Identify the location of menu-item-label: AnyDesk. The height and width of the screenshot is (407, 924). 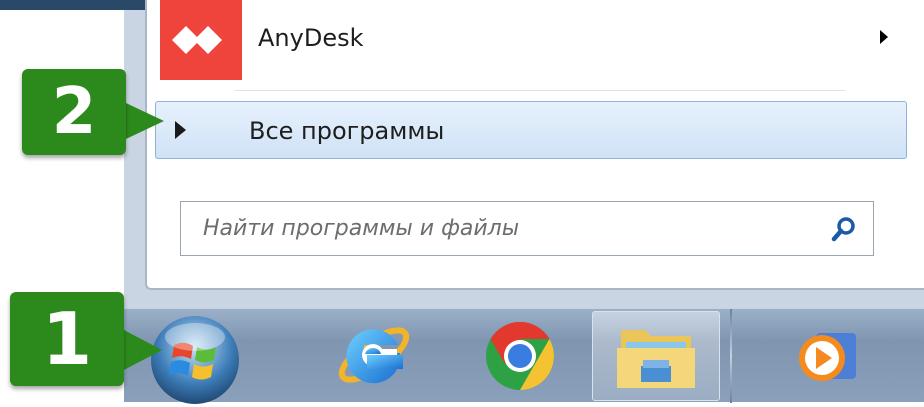
(311, 38).